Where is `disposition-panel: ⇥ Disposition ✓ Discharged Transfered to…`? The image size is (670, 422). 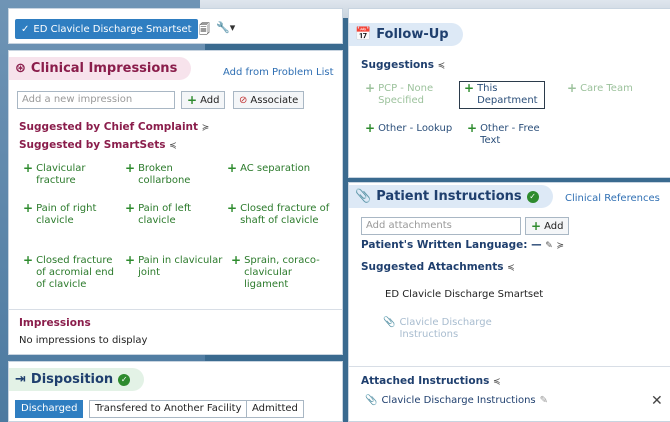
disposition-panel: ⇥ Disposition ✓ Discharged Transfered to… is located at coordinates (175, 391).